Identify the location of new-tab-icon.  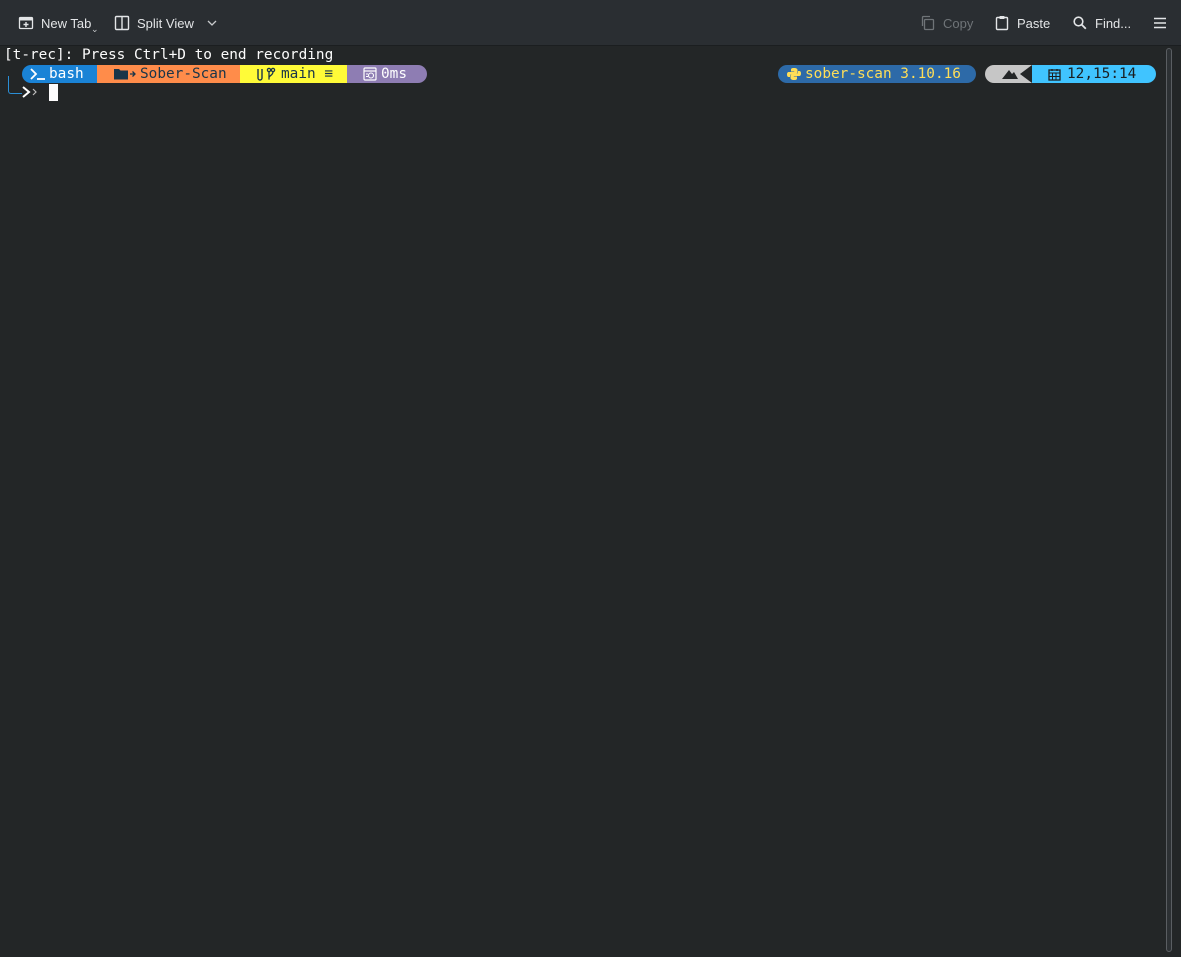
(26, 23).